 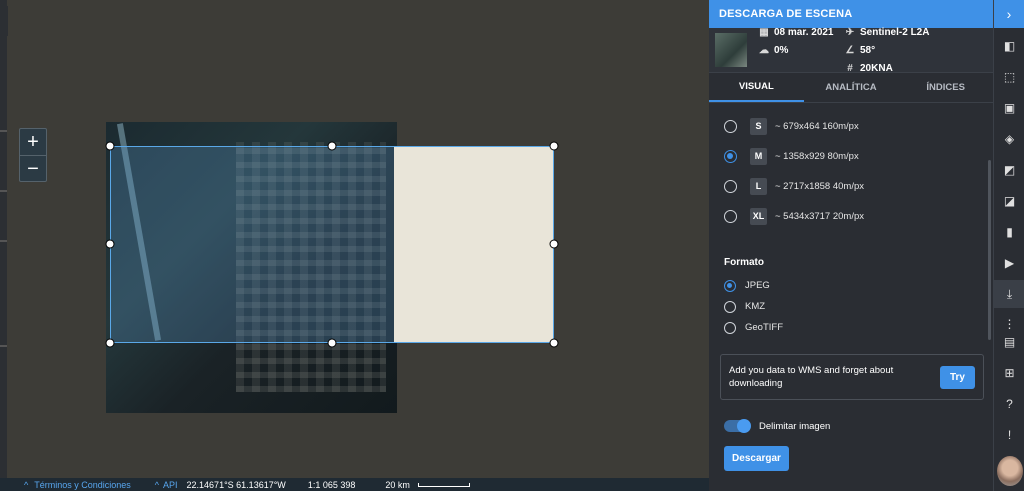 I want to click on format-option-jpeg: JPEG, so click(x=851, y=285).